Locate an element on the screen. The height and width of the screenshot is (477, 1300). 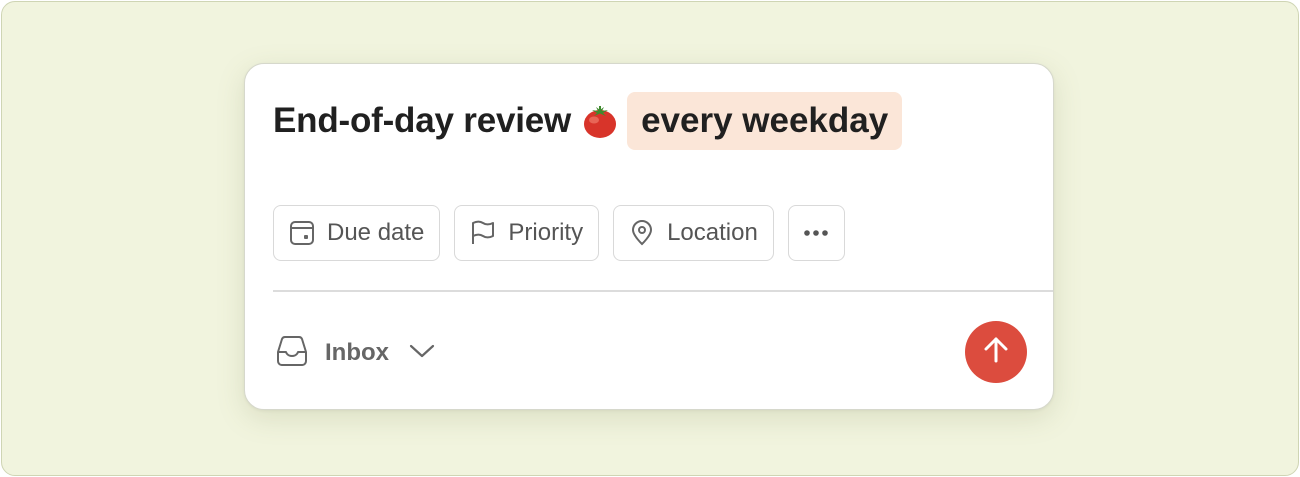
more-options-button is located at coordinates (816, 233).